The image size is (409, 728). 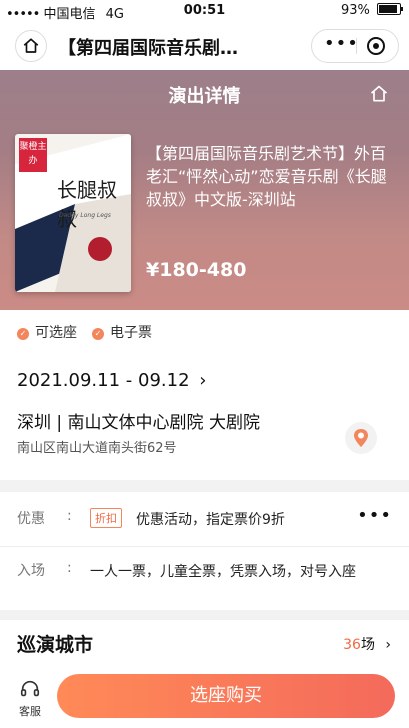 What do you see at coordinates (30, 688) in the screenshot?
I see `headset-icon` at bounding box center [30, 688].